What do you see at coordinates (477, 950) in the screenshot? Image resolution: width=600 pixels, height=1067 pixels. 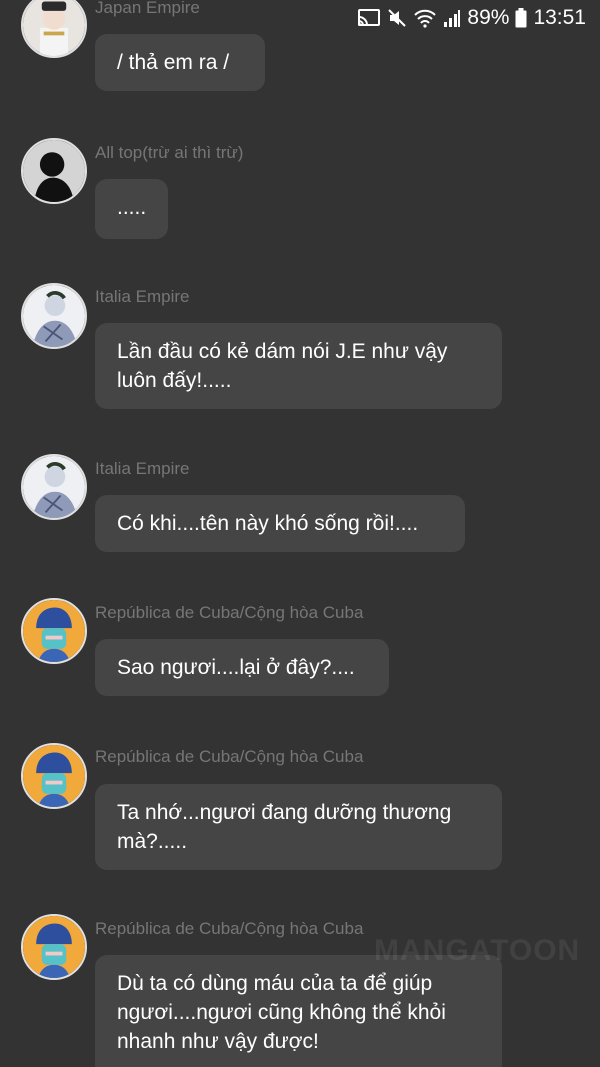 I see `watermark: MANGATOON` at bounding box center [477, 950].